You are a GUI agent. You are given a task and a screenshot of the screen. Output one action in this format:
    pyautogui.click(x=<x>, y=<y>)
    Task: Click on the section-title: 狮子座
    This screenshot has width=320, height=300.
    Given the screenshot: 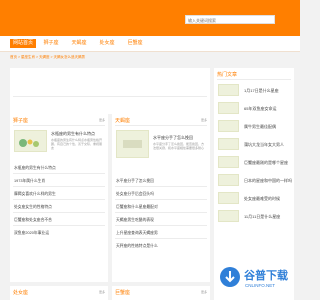 What is the action you would take?
    pyautogui.click(x=21, y=121)
    